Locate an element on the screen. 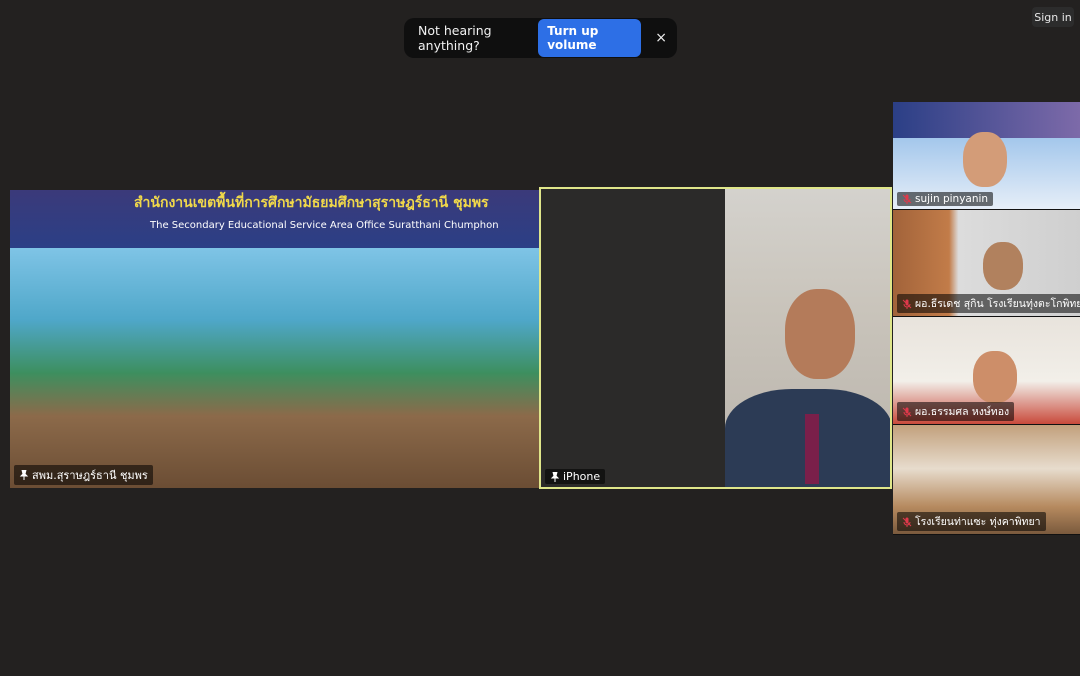  participant-name: sujin pinyanin is located at coordinates (952, 199).